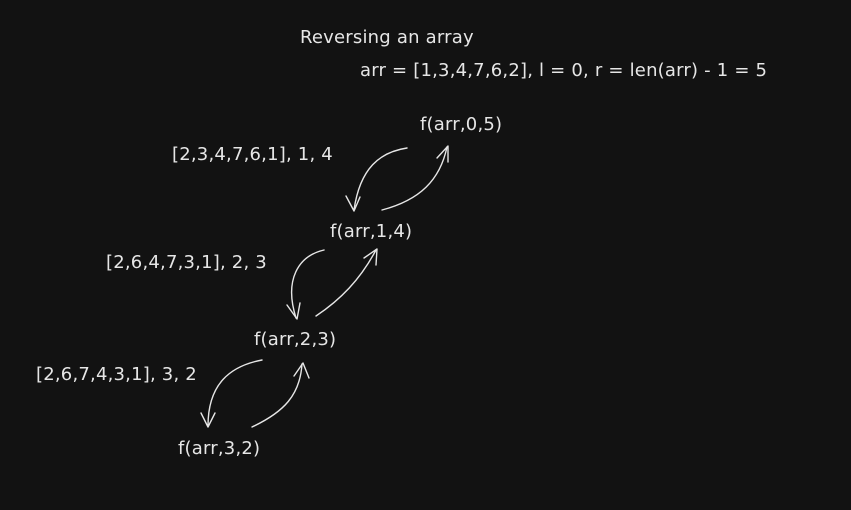 Image resolution: width=851 pixels, height=510 pixels. What do you see at coordinates (442, 154) in the screenshot?
I see `return-arrow-0-up-head` at bounding box center [442, 154].